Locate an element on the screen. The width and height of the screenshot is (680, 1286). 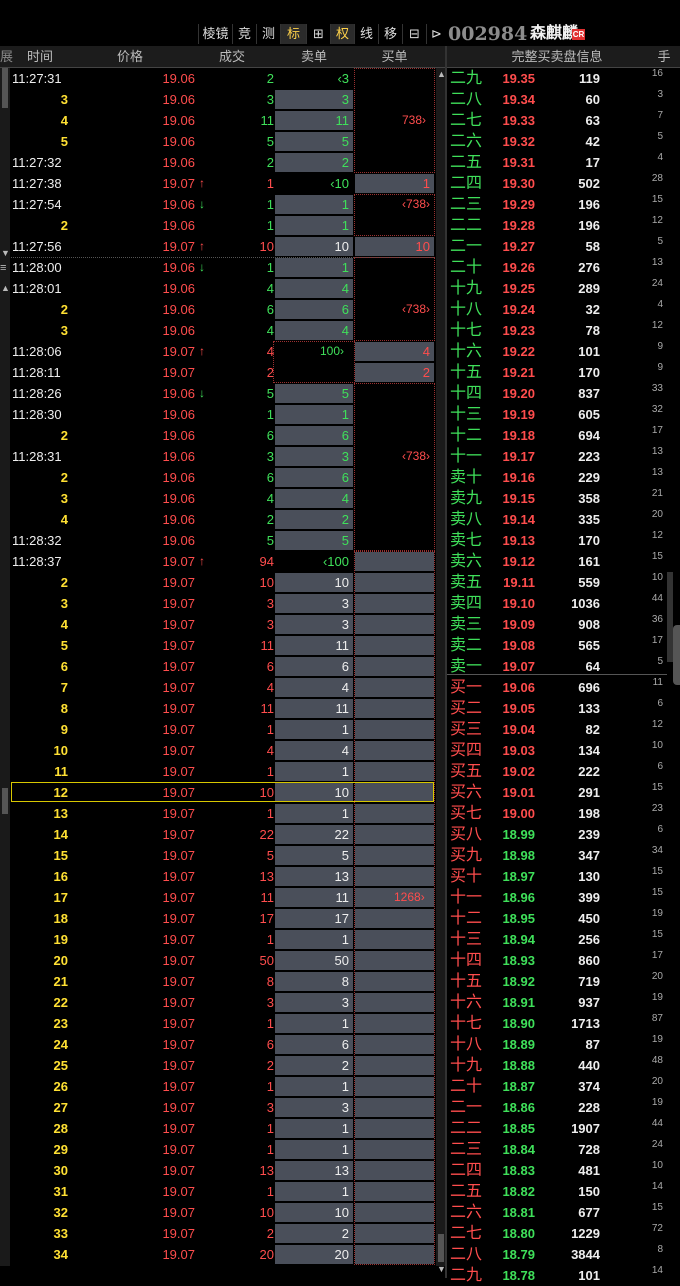
tick-scroll-thumb is located at coordinates (441, 1248).